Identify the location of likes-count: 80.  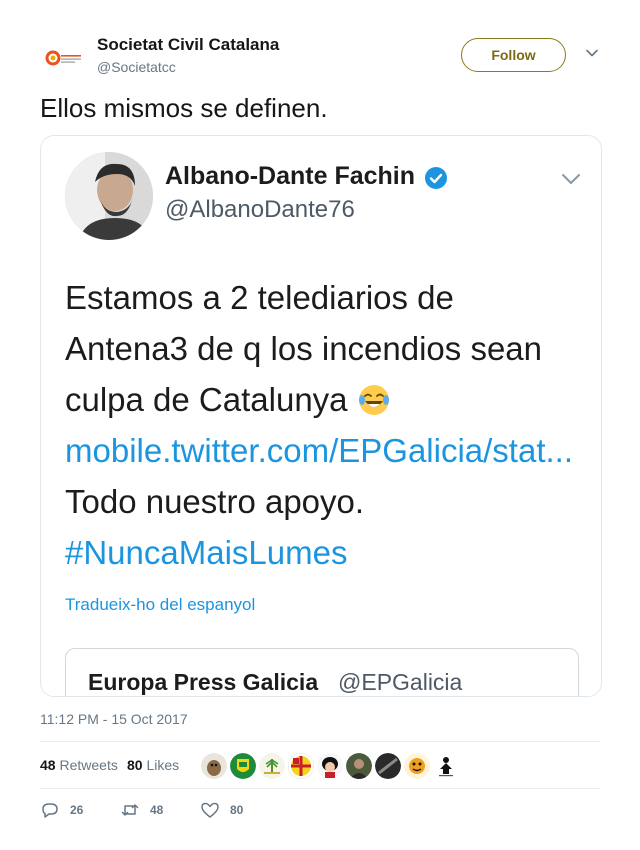
(135, 765).